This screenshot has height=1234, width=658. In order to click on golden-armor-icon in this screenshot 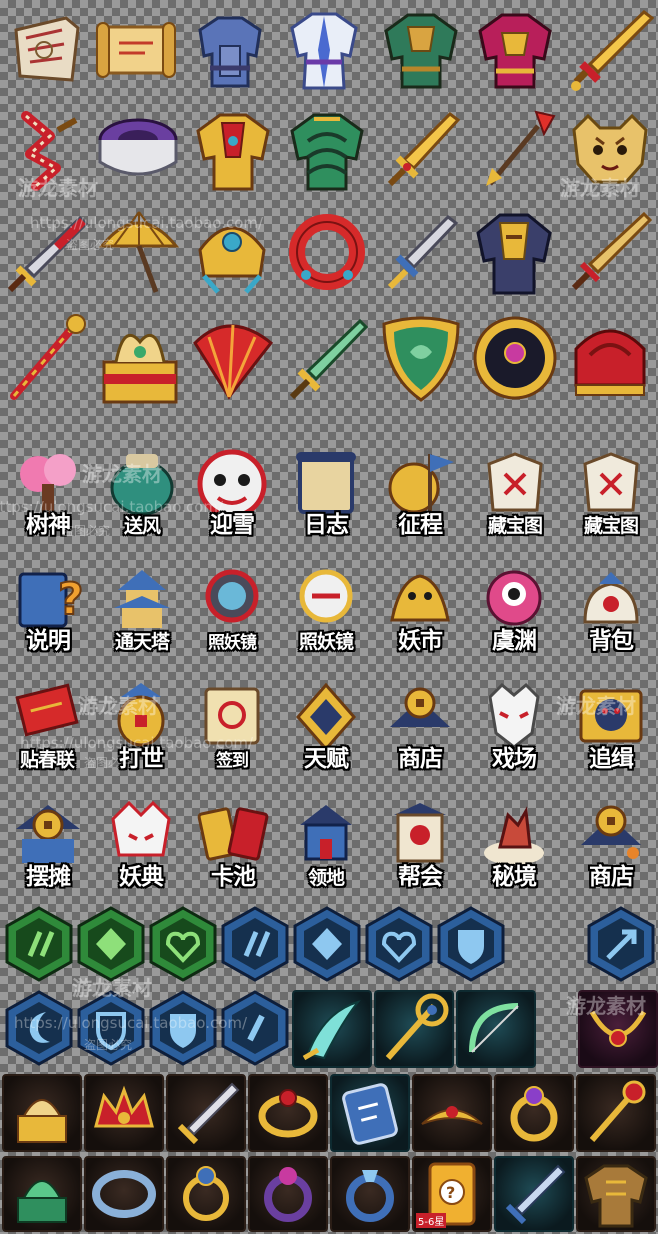, I will do `click(233, 150)`.